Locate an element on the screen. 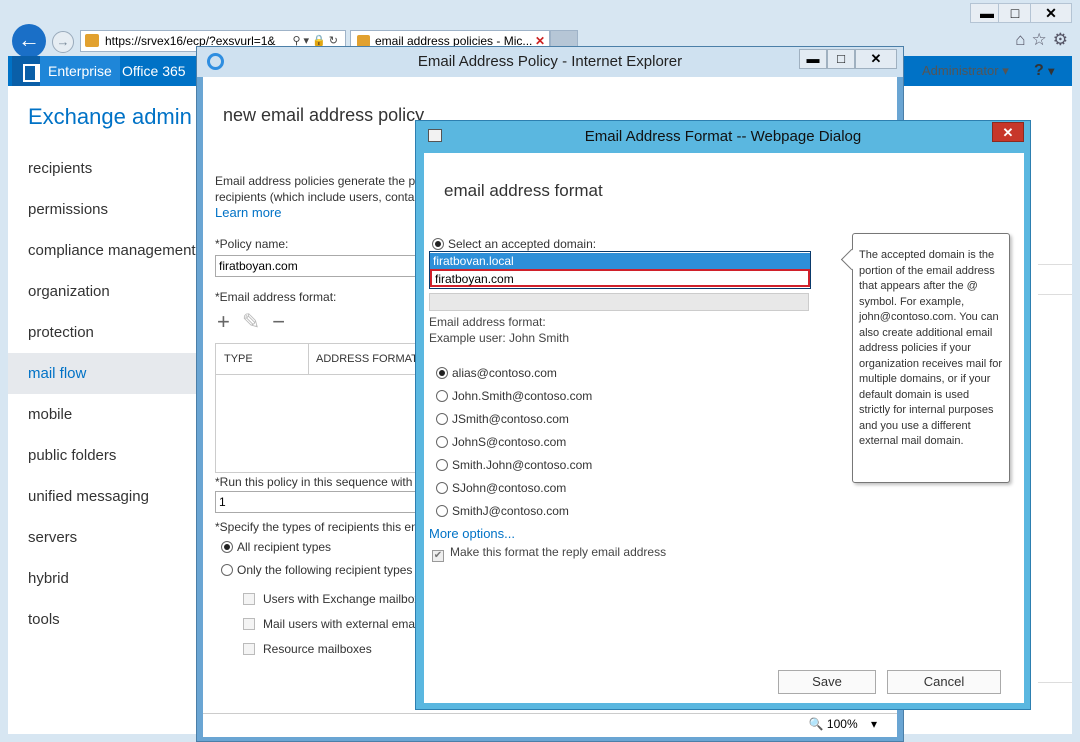 This screenshot has width=1080, height=742. select-accepted-domain-radio: Select an accepted domain: is located at coordinates (514, 244).